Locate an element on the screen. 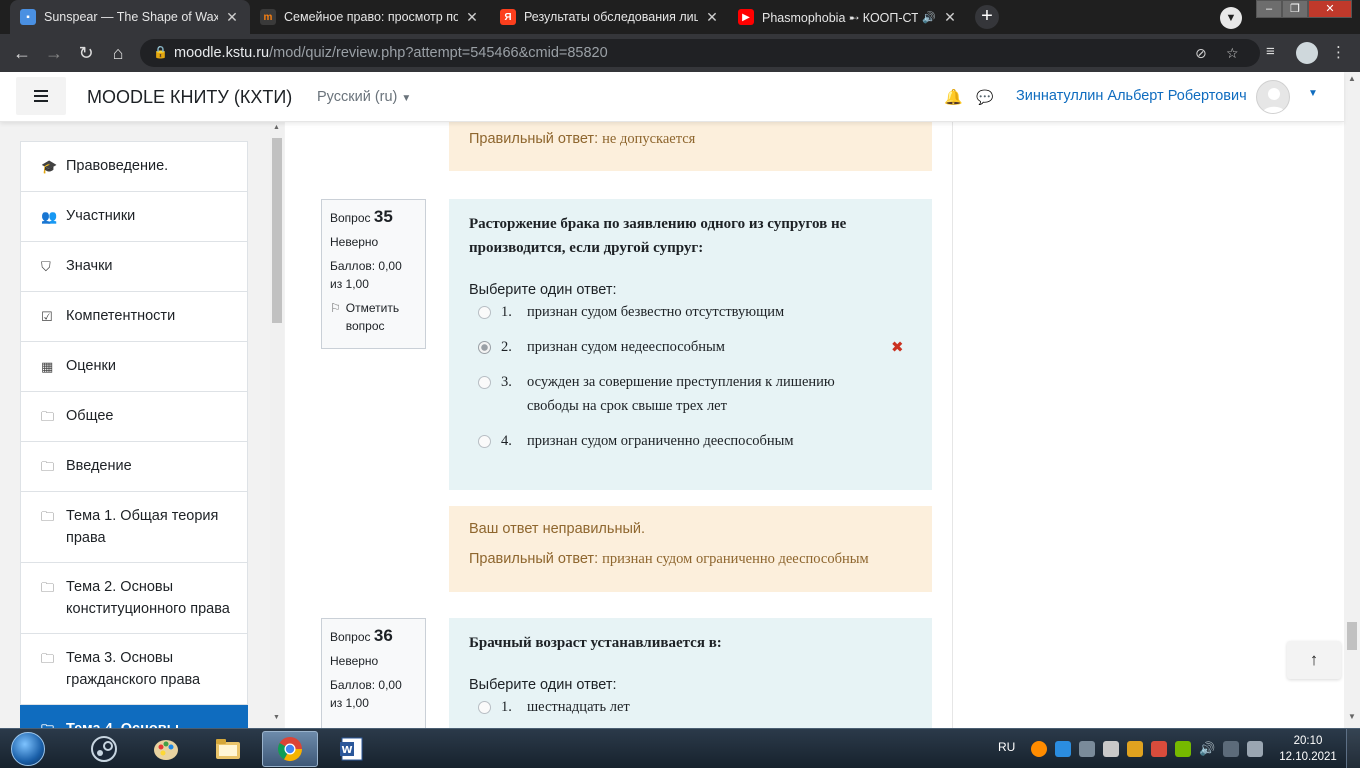 Image resolution: width=1360 pixels, height=768 pixels. prev-question-feedback: Правильный ответ: не допускается is located at coordinates (690, 146).